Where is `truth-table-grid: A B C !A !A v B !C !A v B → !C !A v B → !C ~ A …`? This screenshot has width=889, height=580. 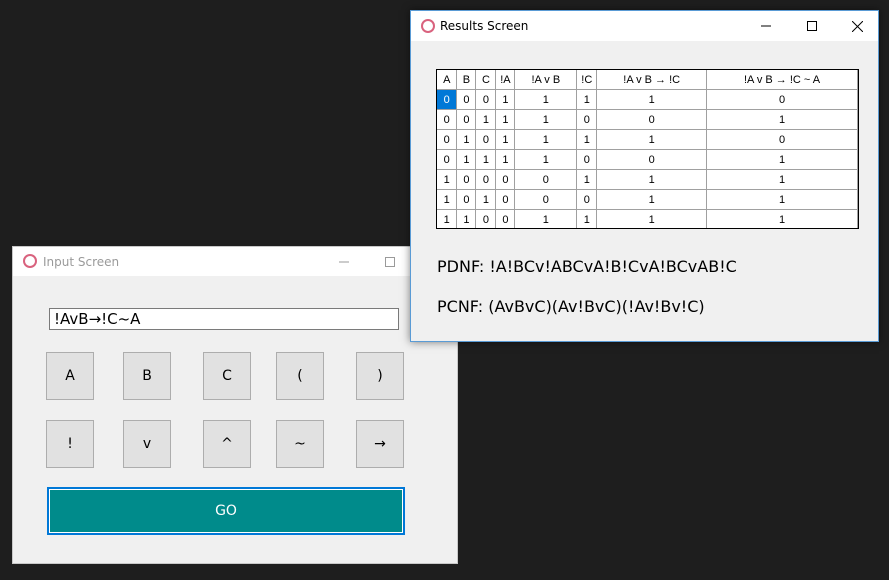
truth-table-grid: A B C !A !A v B !C !A v B → !C !A v B → !C ~ A … is located at coordinates (647, 149).